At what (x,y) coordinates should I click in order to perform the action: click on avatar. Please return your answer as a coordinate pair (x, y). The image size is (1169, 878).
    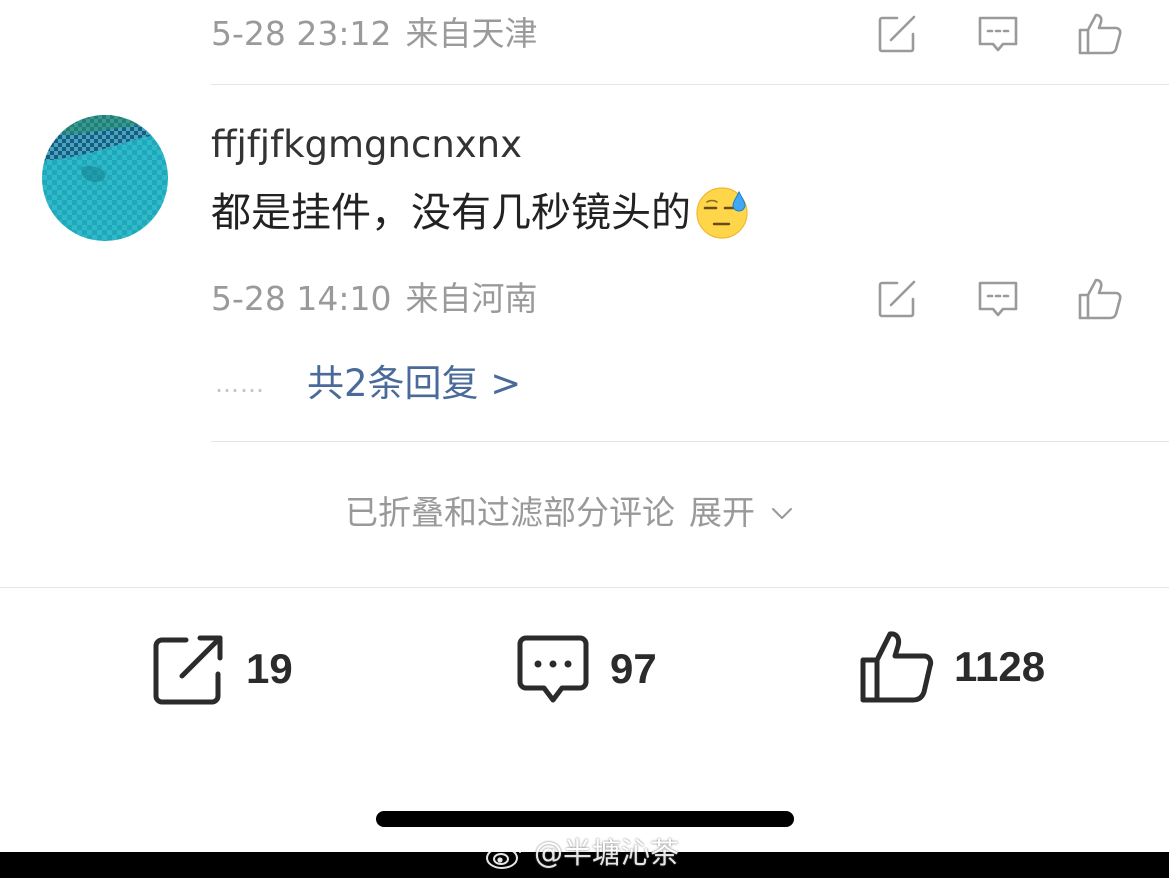
    Looking at the image, I should click on (105, 178).